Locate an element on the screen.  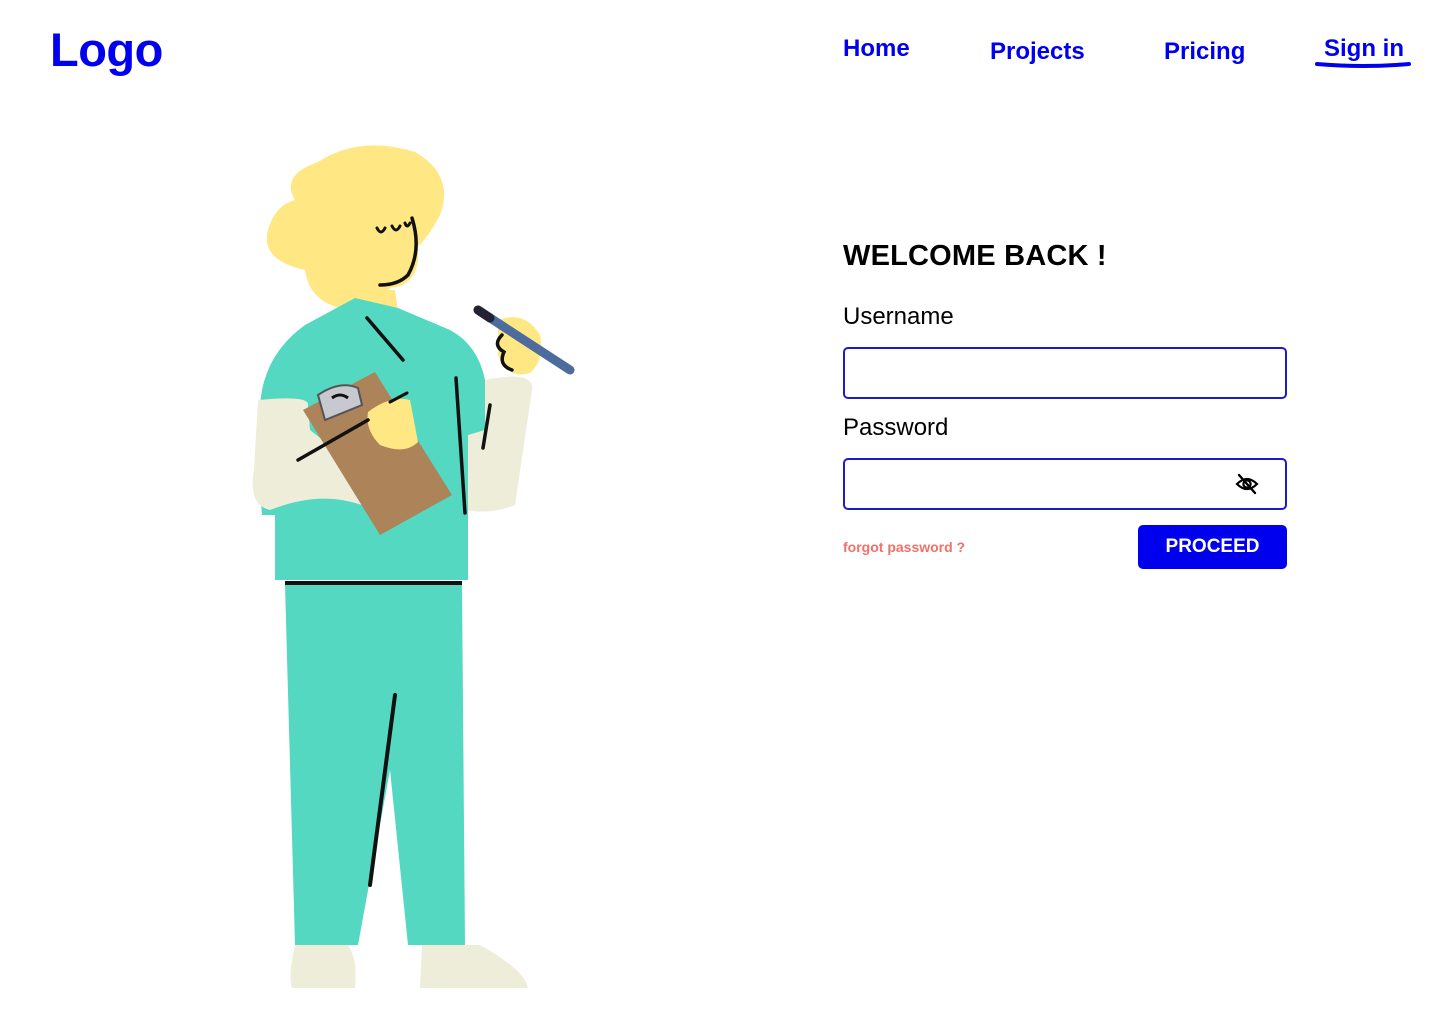
logo: Logo is located at coordinates (106, 49).